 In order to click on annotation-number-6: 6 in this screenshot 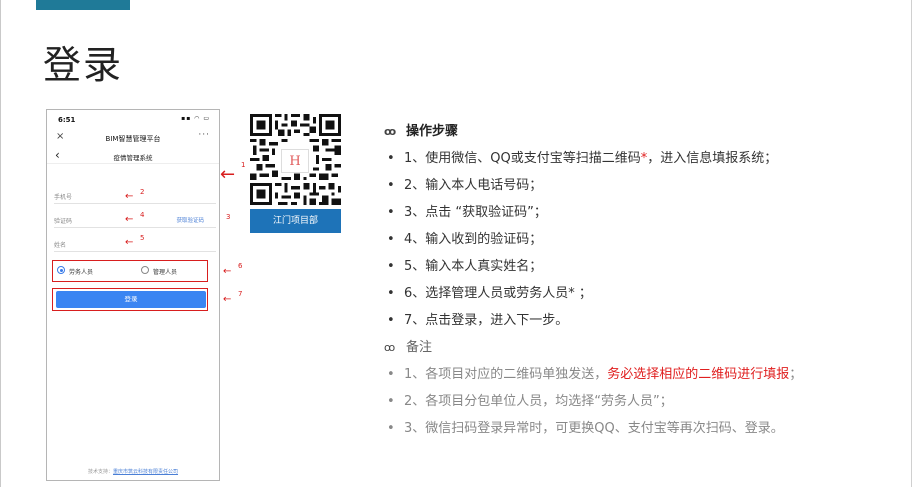, I will do `click(240, 266)`.